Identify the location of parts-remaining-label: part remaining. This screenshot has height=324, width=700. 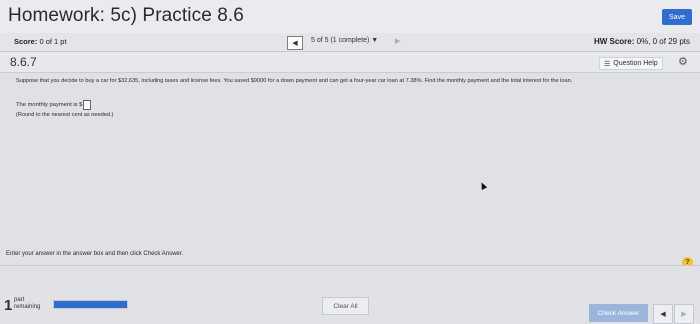
(27, 303).